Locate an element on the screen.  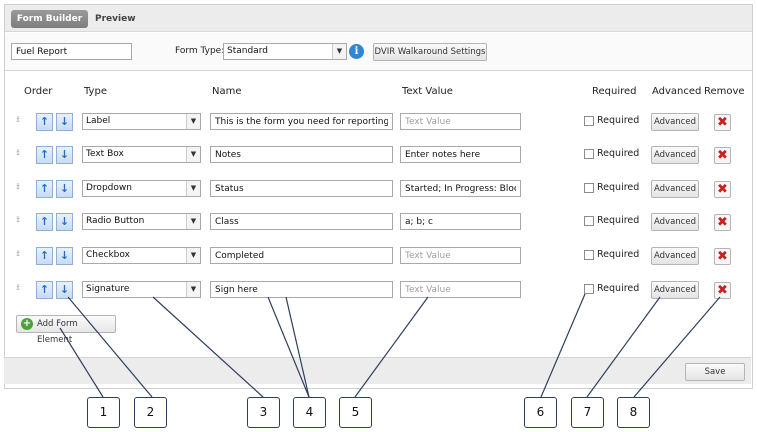
callout-8: 8 is located at coordinates (633, 412).